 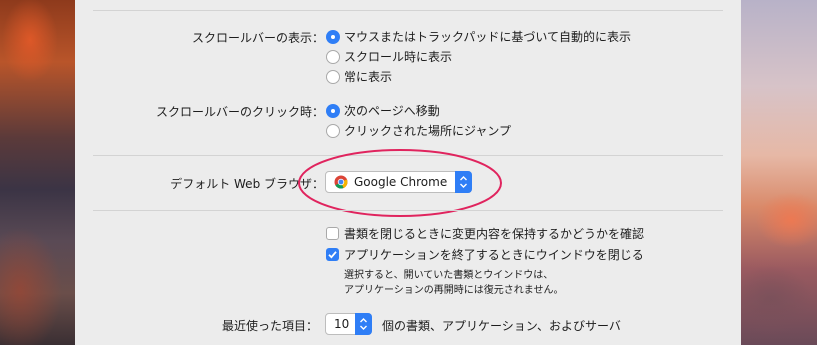 I want to click on radio-label: マウスまたはトラックパッドに基づいて自動的に表示, so click(x=488, y=37).